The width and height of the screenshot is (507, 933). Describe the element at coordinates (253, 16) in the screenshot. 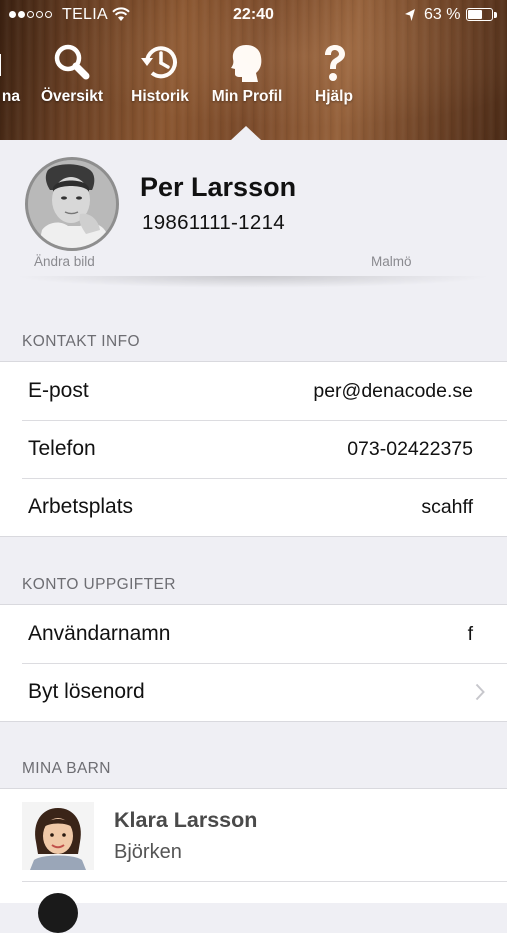

I see `status-bar: TELIA 22:40 63 %` at that location.